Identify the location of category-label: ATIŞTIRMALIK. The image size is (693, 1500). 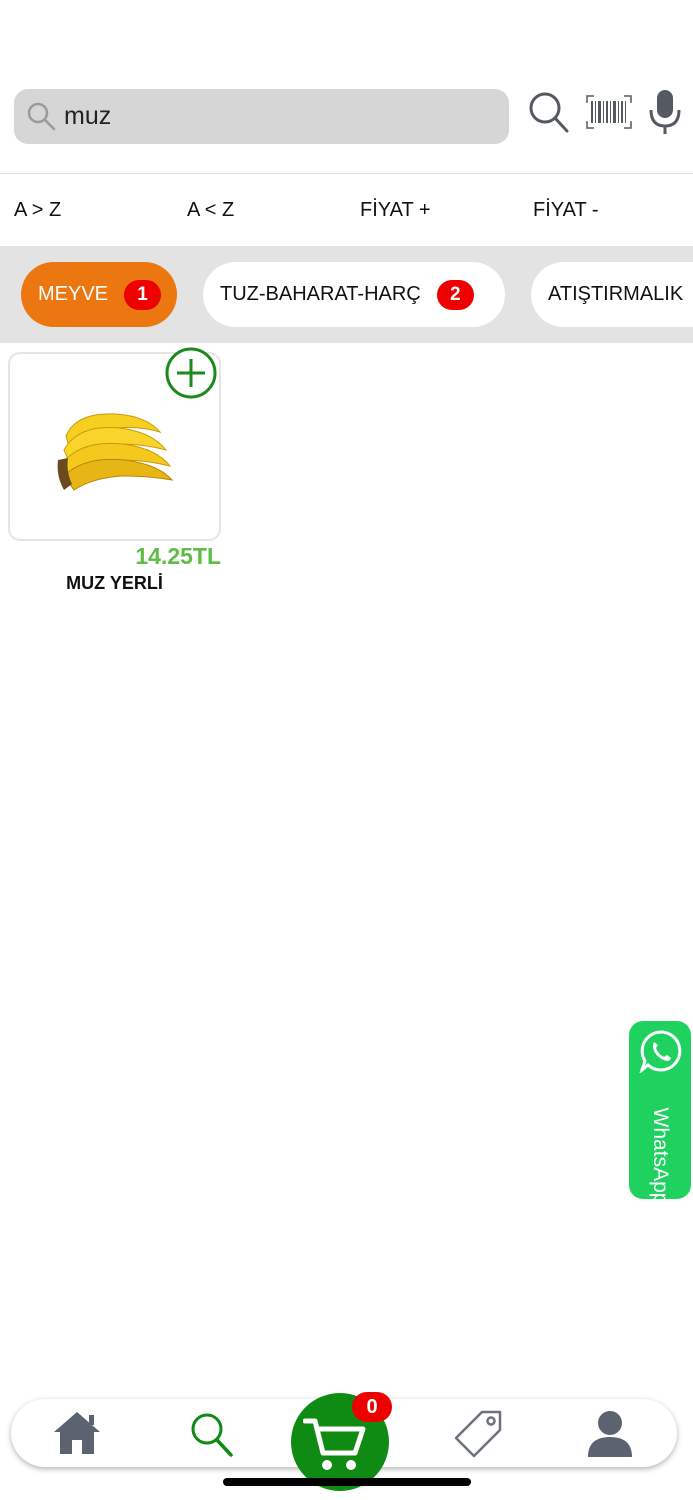
(616, 294).